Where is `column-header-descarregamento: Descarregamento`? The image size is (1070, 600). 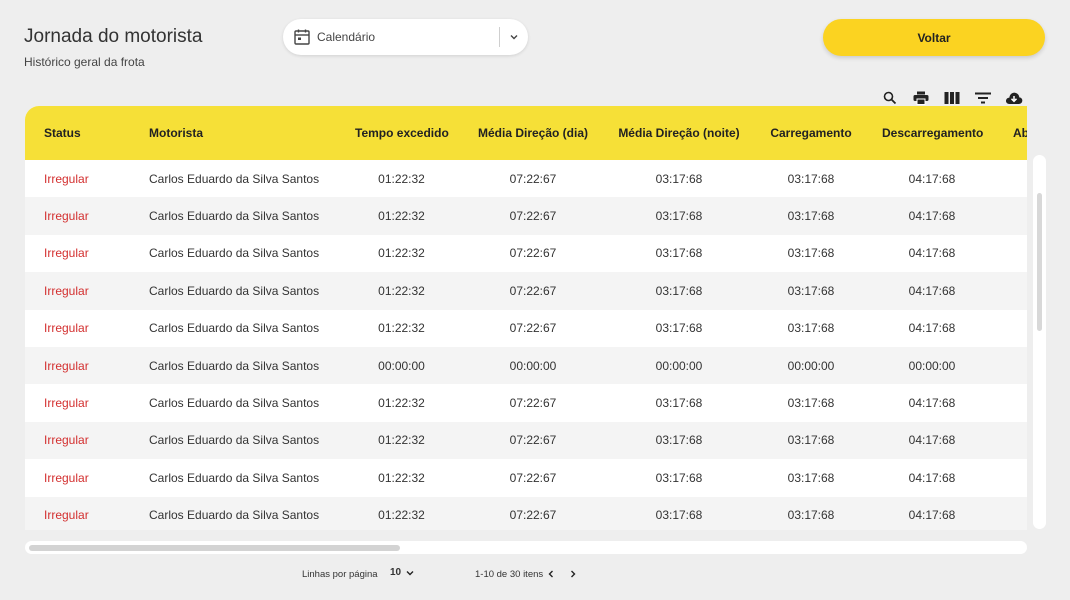
column-header-descarregamento: Descarregamento is located at coordinates (932, 133).